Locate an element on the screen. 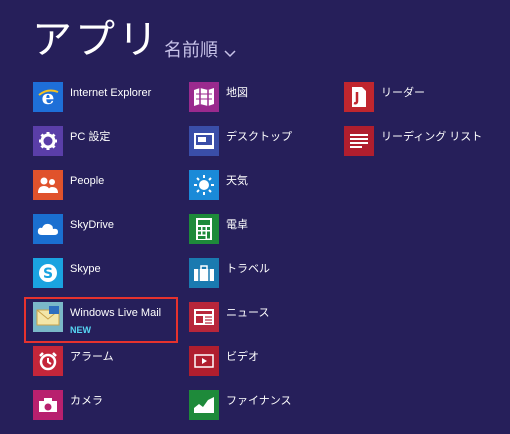 The image size is (510, 434). skype-icon: S is located at coordinates (48, 273).